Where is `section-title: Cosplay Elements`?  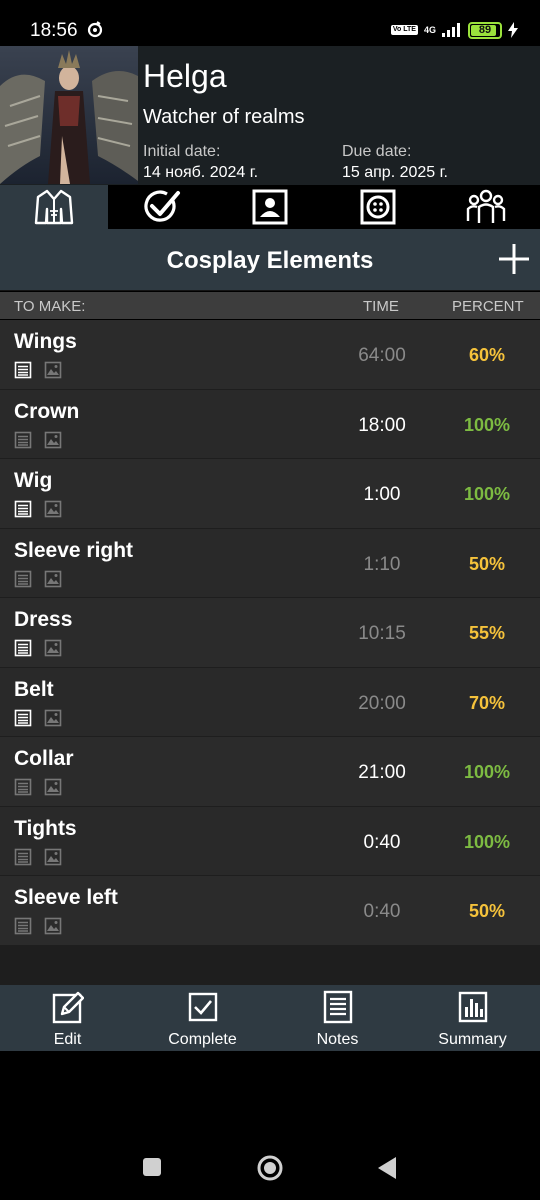
section-title: Cosplay Elements is located at coordinates (270, 260).